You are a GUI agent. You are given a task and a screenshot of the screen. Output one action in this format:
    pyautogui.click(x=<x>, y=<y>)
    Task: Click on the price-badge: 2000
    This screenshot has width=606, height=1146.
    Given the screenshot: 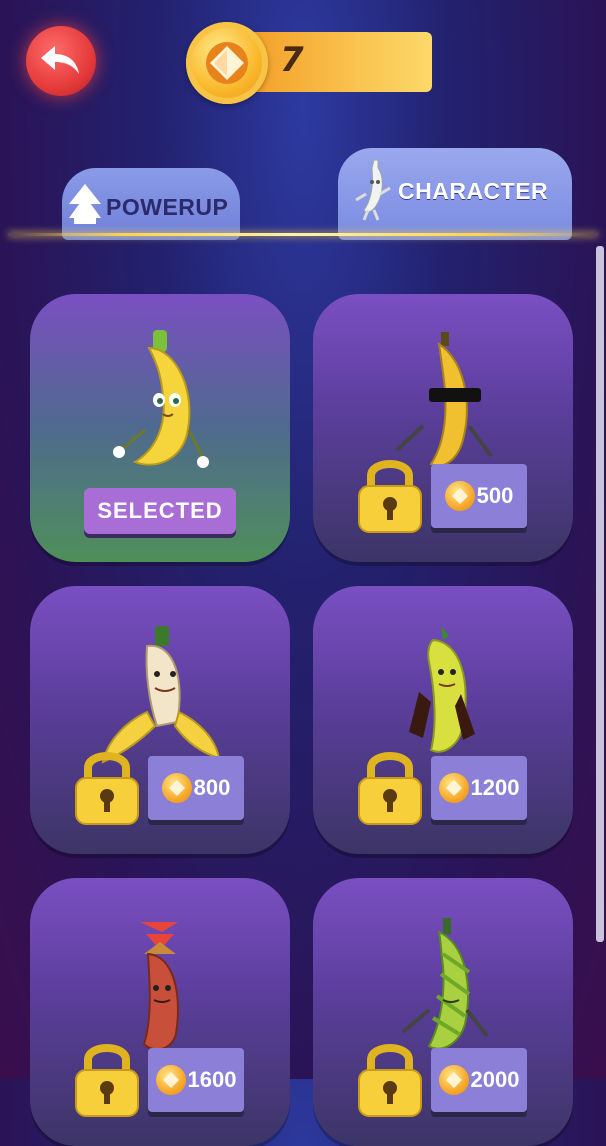 What is the action you would take?
    pyautogui.click(x=479, y=1080)
    